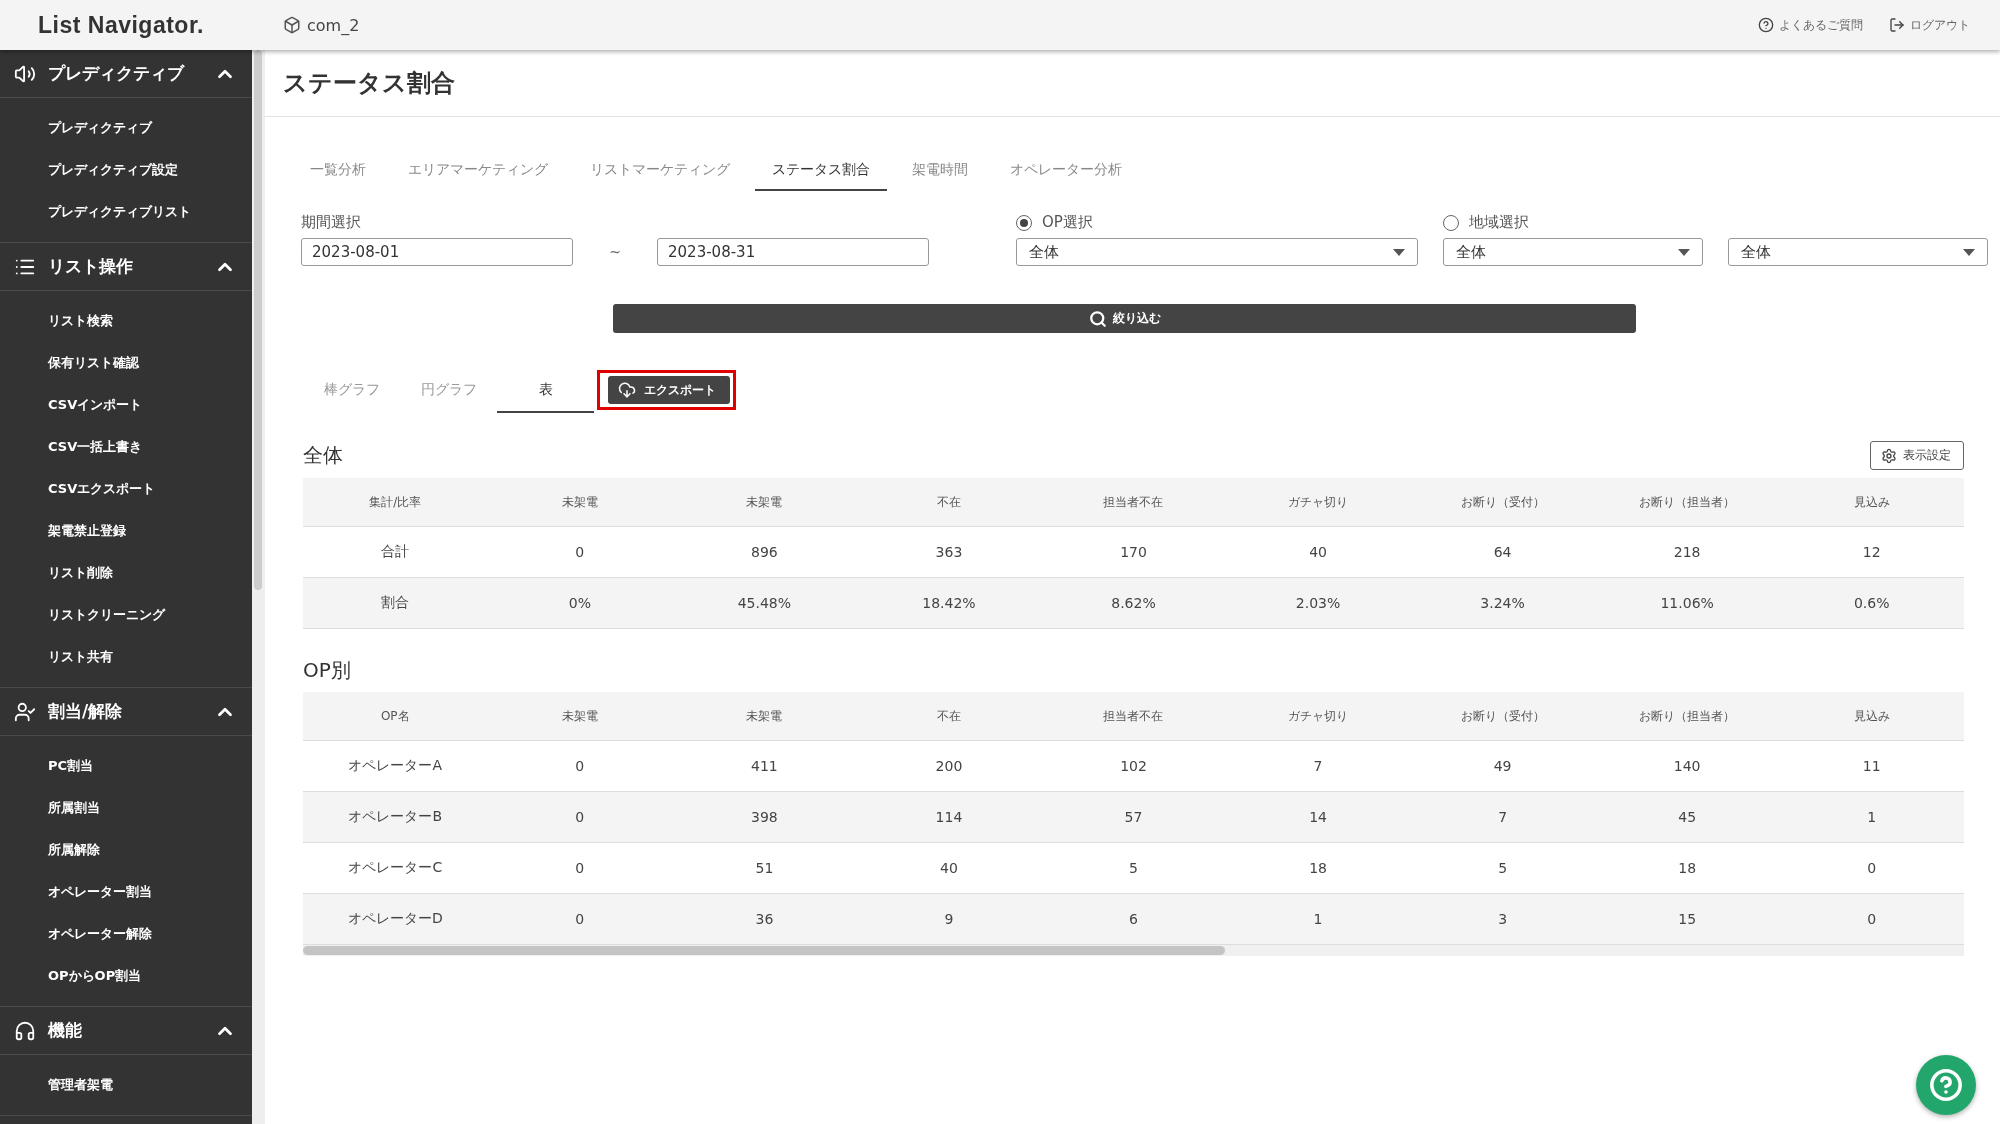  What do you see at coordinates (1687, 919) in the screenshot?
I see `table-cell: 15` at bounding box center [1687, 919].